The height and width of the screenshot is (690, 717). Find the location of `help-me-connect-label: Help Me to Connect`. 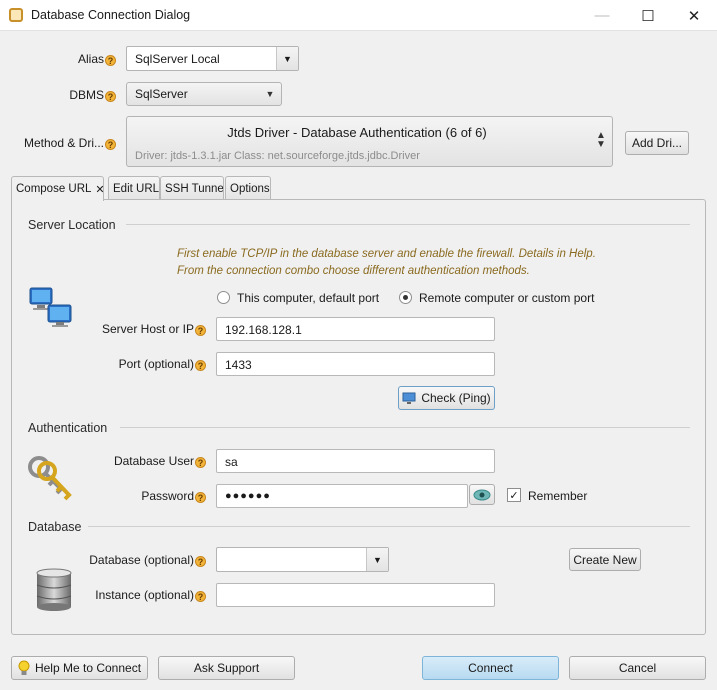

help-me-connect-label: Help Me to Connect is located at coordinates (88, 668).